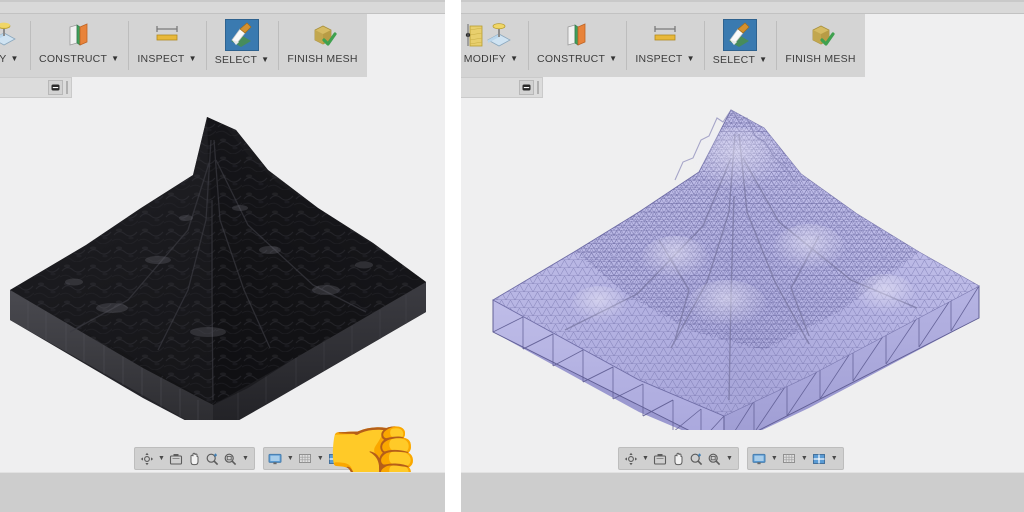 The width and height of the screenshot is (1024, 512). Describe the element at coordinates (79, 59) in the screenshot. I see `left-ribbon-label-construct: CONSTRUCT ▼` at that location.